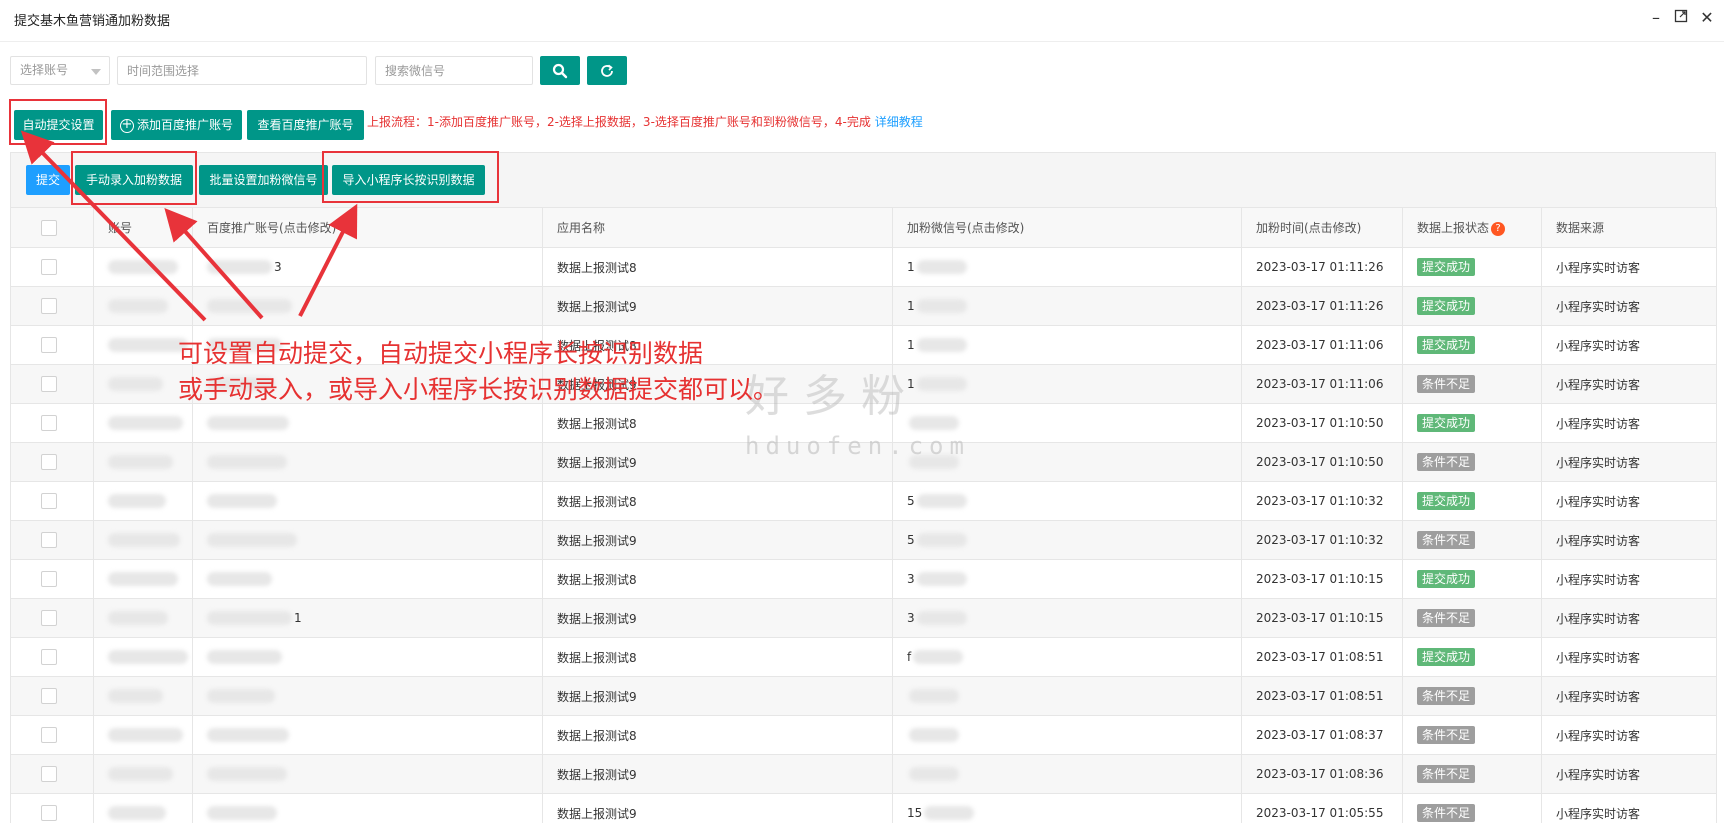 The width and height of the screenshot is (1724, 823). Describe the element at coordinates (560, 70) in the screenshot. I see `search-button` at that location.